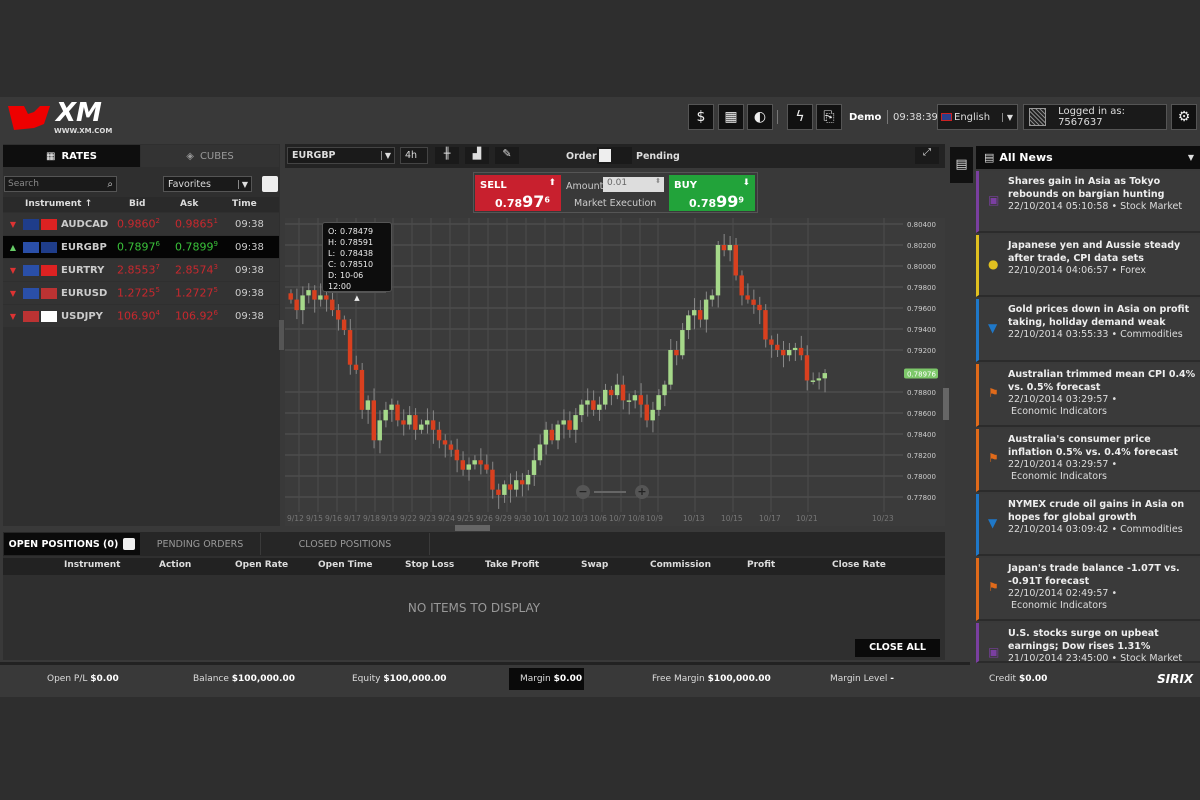 Image resolution: width=1200 pixels, height=800 pixels. Describe the element at coordinates (800, 117) in the screenshot. I see `lightning-icon: ϟ` at that location.